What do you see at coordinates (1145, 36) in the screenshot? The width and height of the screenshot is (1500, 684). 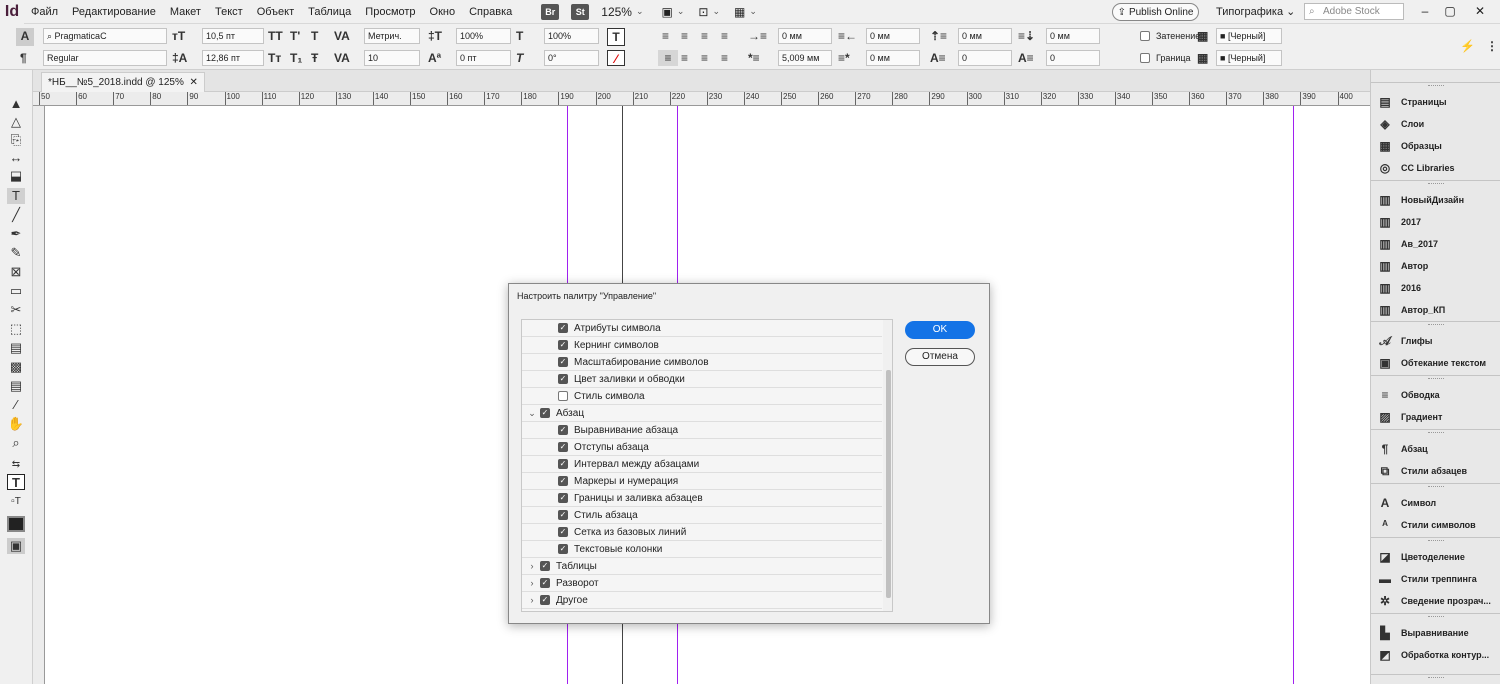 I see `shading-checkbox` at bounding box center [1145, 36].